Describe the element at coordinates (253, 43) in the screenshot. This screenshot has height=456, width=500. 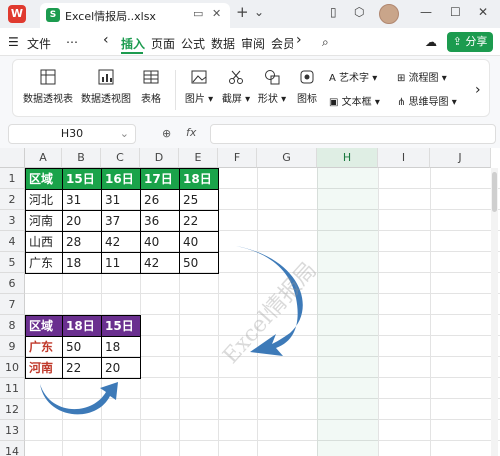
I see `tab-review: 审阅` at that location.